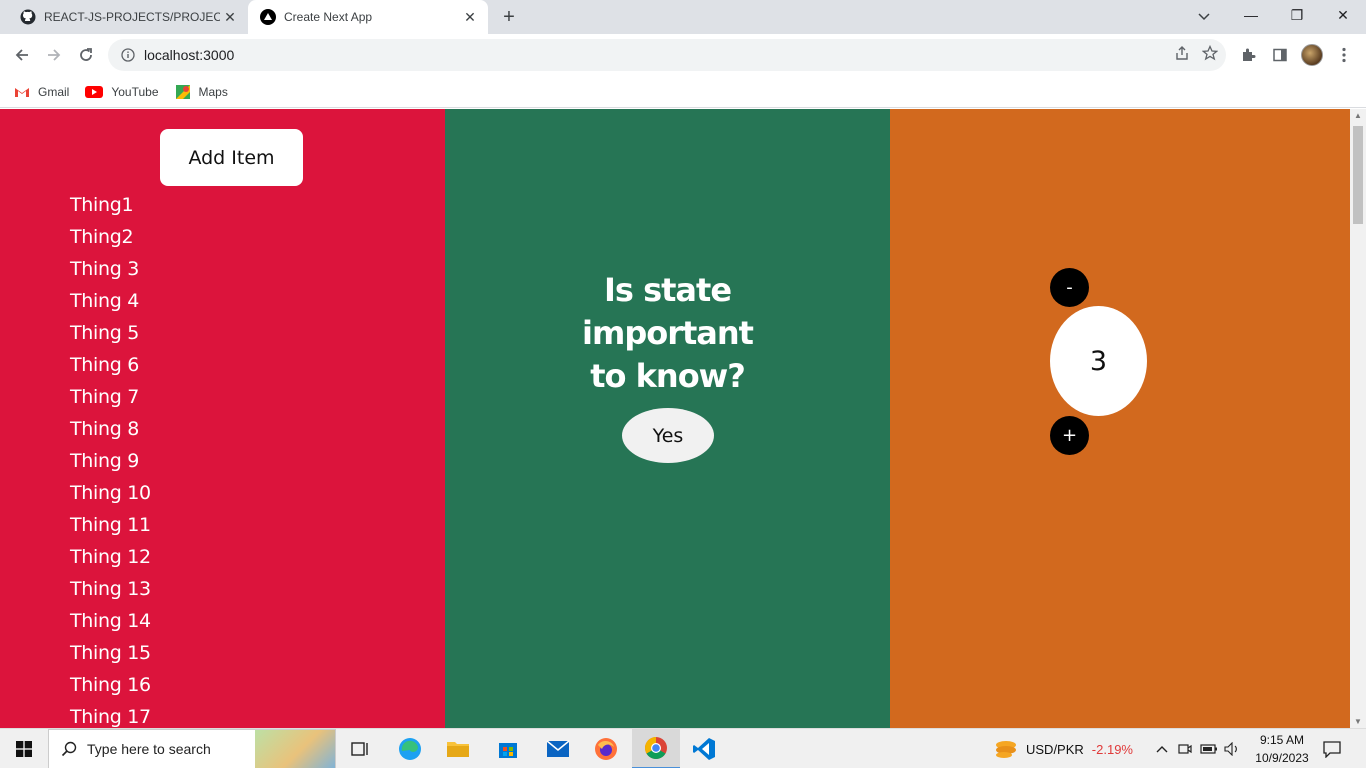 The image size is (1366, 768). What do you see at coordinates (1069, 435) in the screenshot?
I see `increment-button: +` at bounding box center [1069, 435].